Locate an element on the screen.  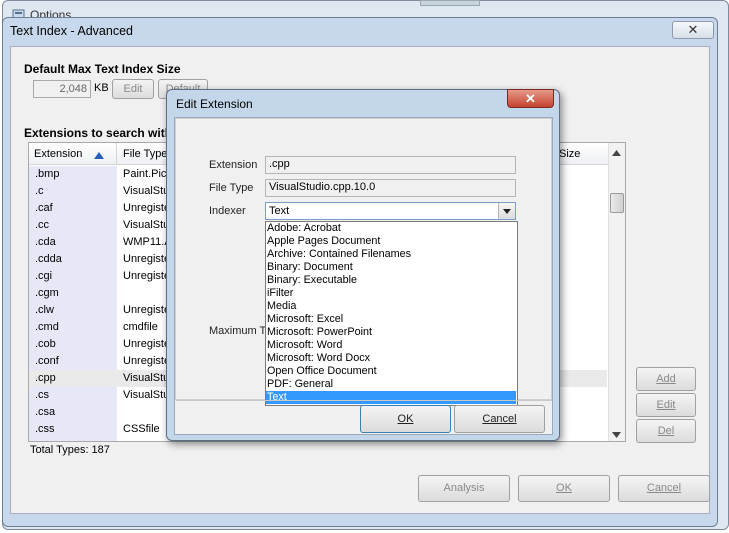
dialog-separator is located at coordinates (364, 400).